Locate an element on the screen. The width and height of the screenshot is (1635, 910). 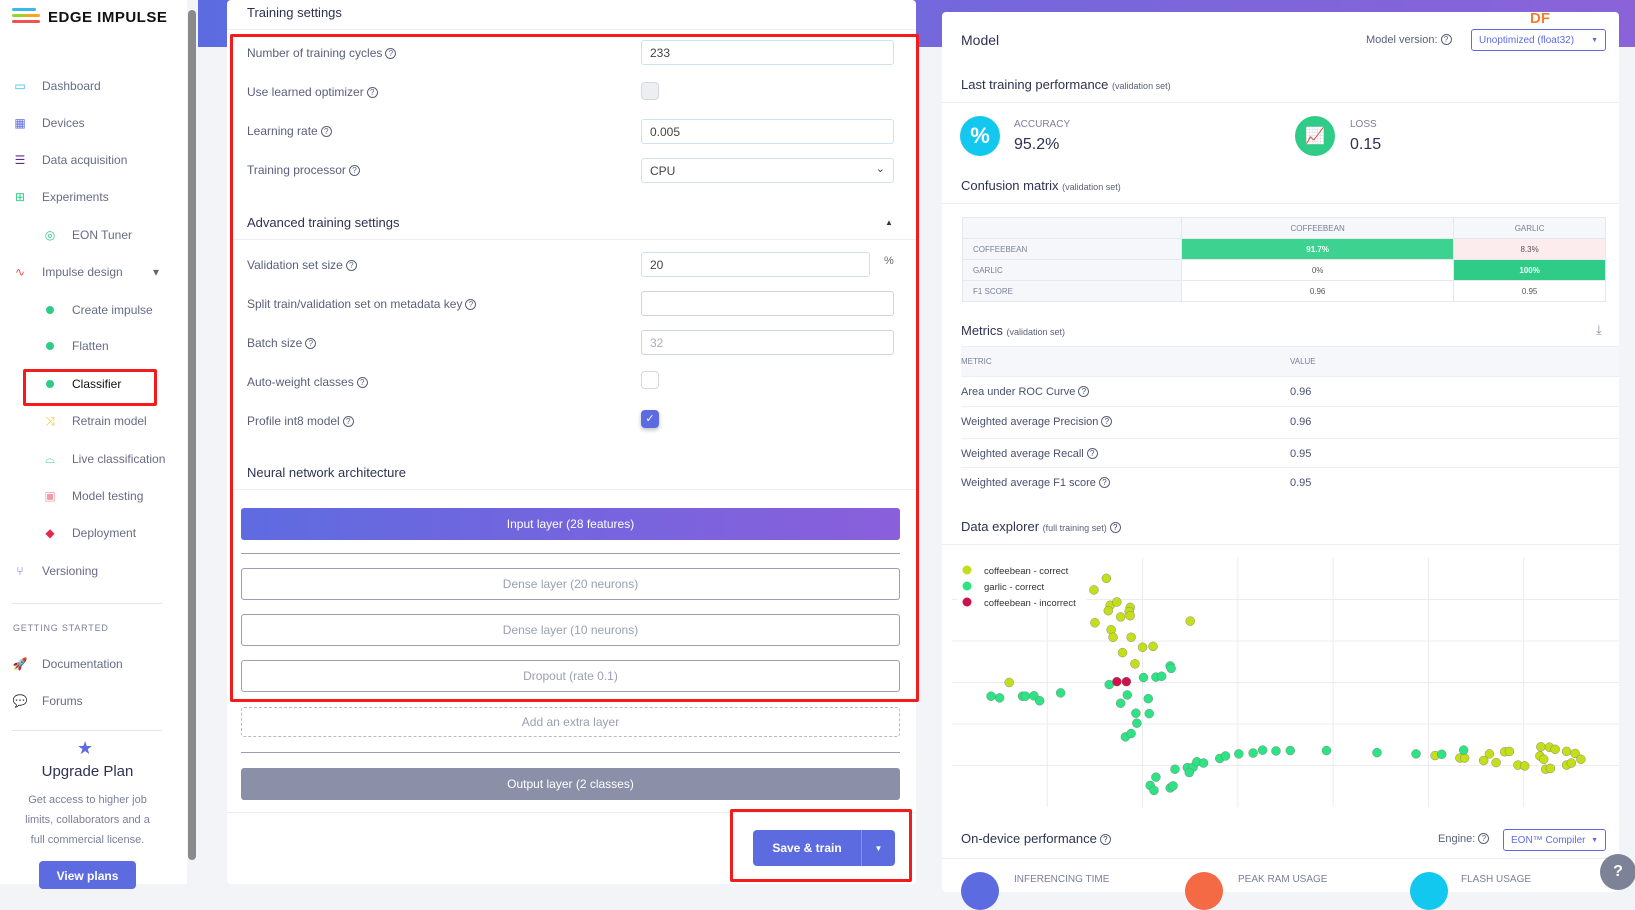
sidebar-item-data-acquisition: ☰ Data acquisition is located at coordinates (93, 160).